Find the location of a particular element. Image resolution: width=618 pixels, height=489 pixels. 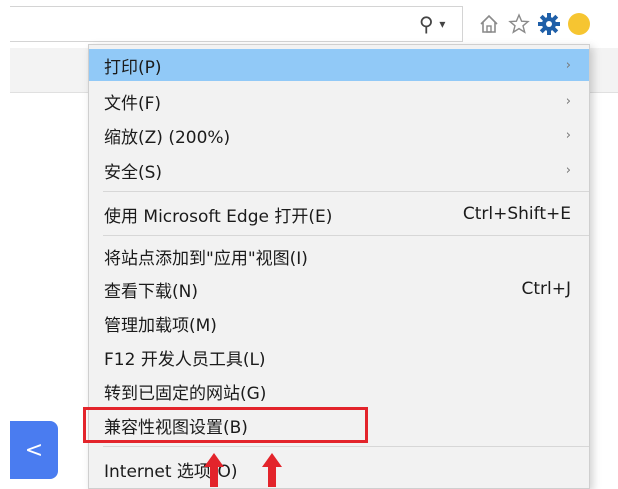

chevron-down-icon: ▾ is located at coordinates (442, 24).